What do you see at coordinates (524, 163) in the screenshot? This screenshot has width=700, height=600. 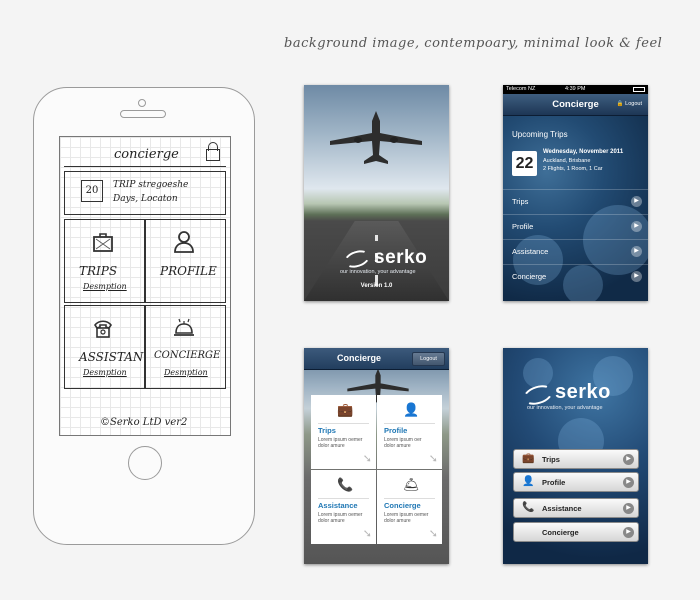 I see `calendar-date: 22` at bounding box center [524, 163].